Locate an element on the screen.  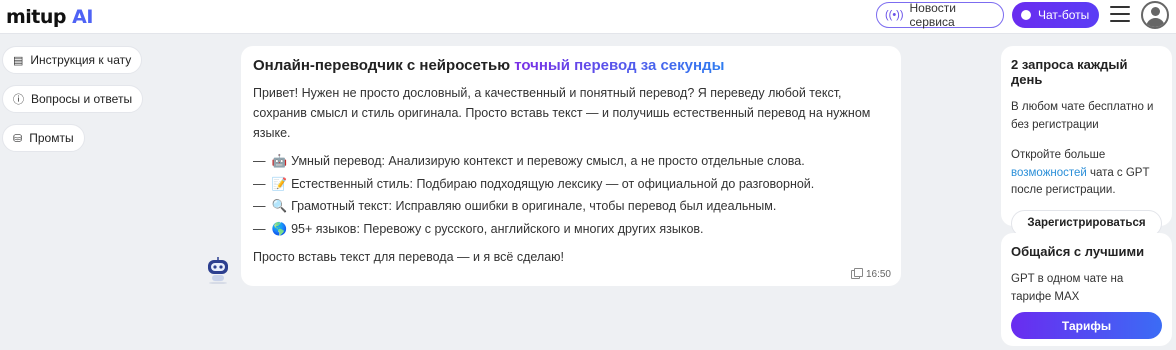
sidebar-item-label: Вопросы и ответы is located at coordinates (82, 99).